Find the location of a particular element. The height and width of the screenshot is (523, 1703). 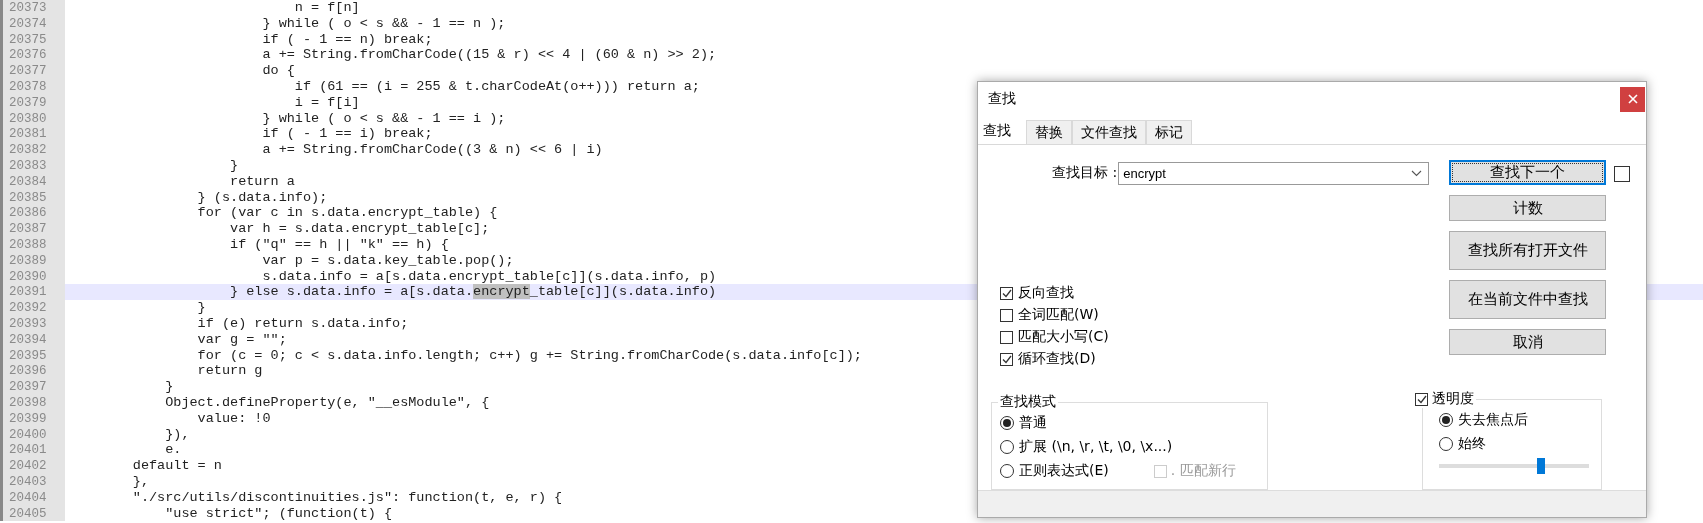

code-line: for (var c in s.data.encrypt_table) { is located at coordinates (347, 213).